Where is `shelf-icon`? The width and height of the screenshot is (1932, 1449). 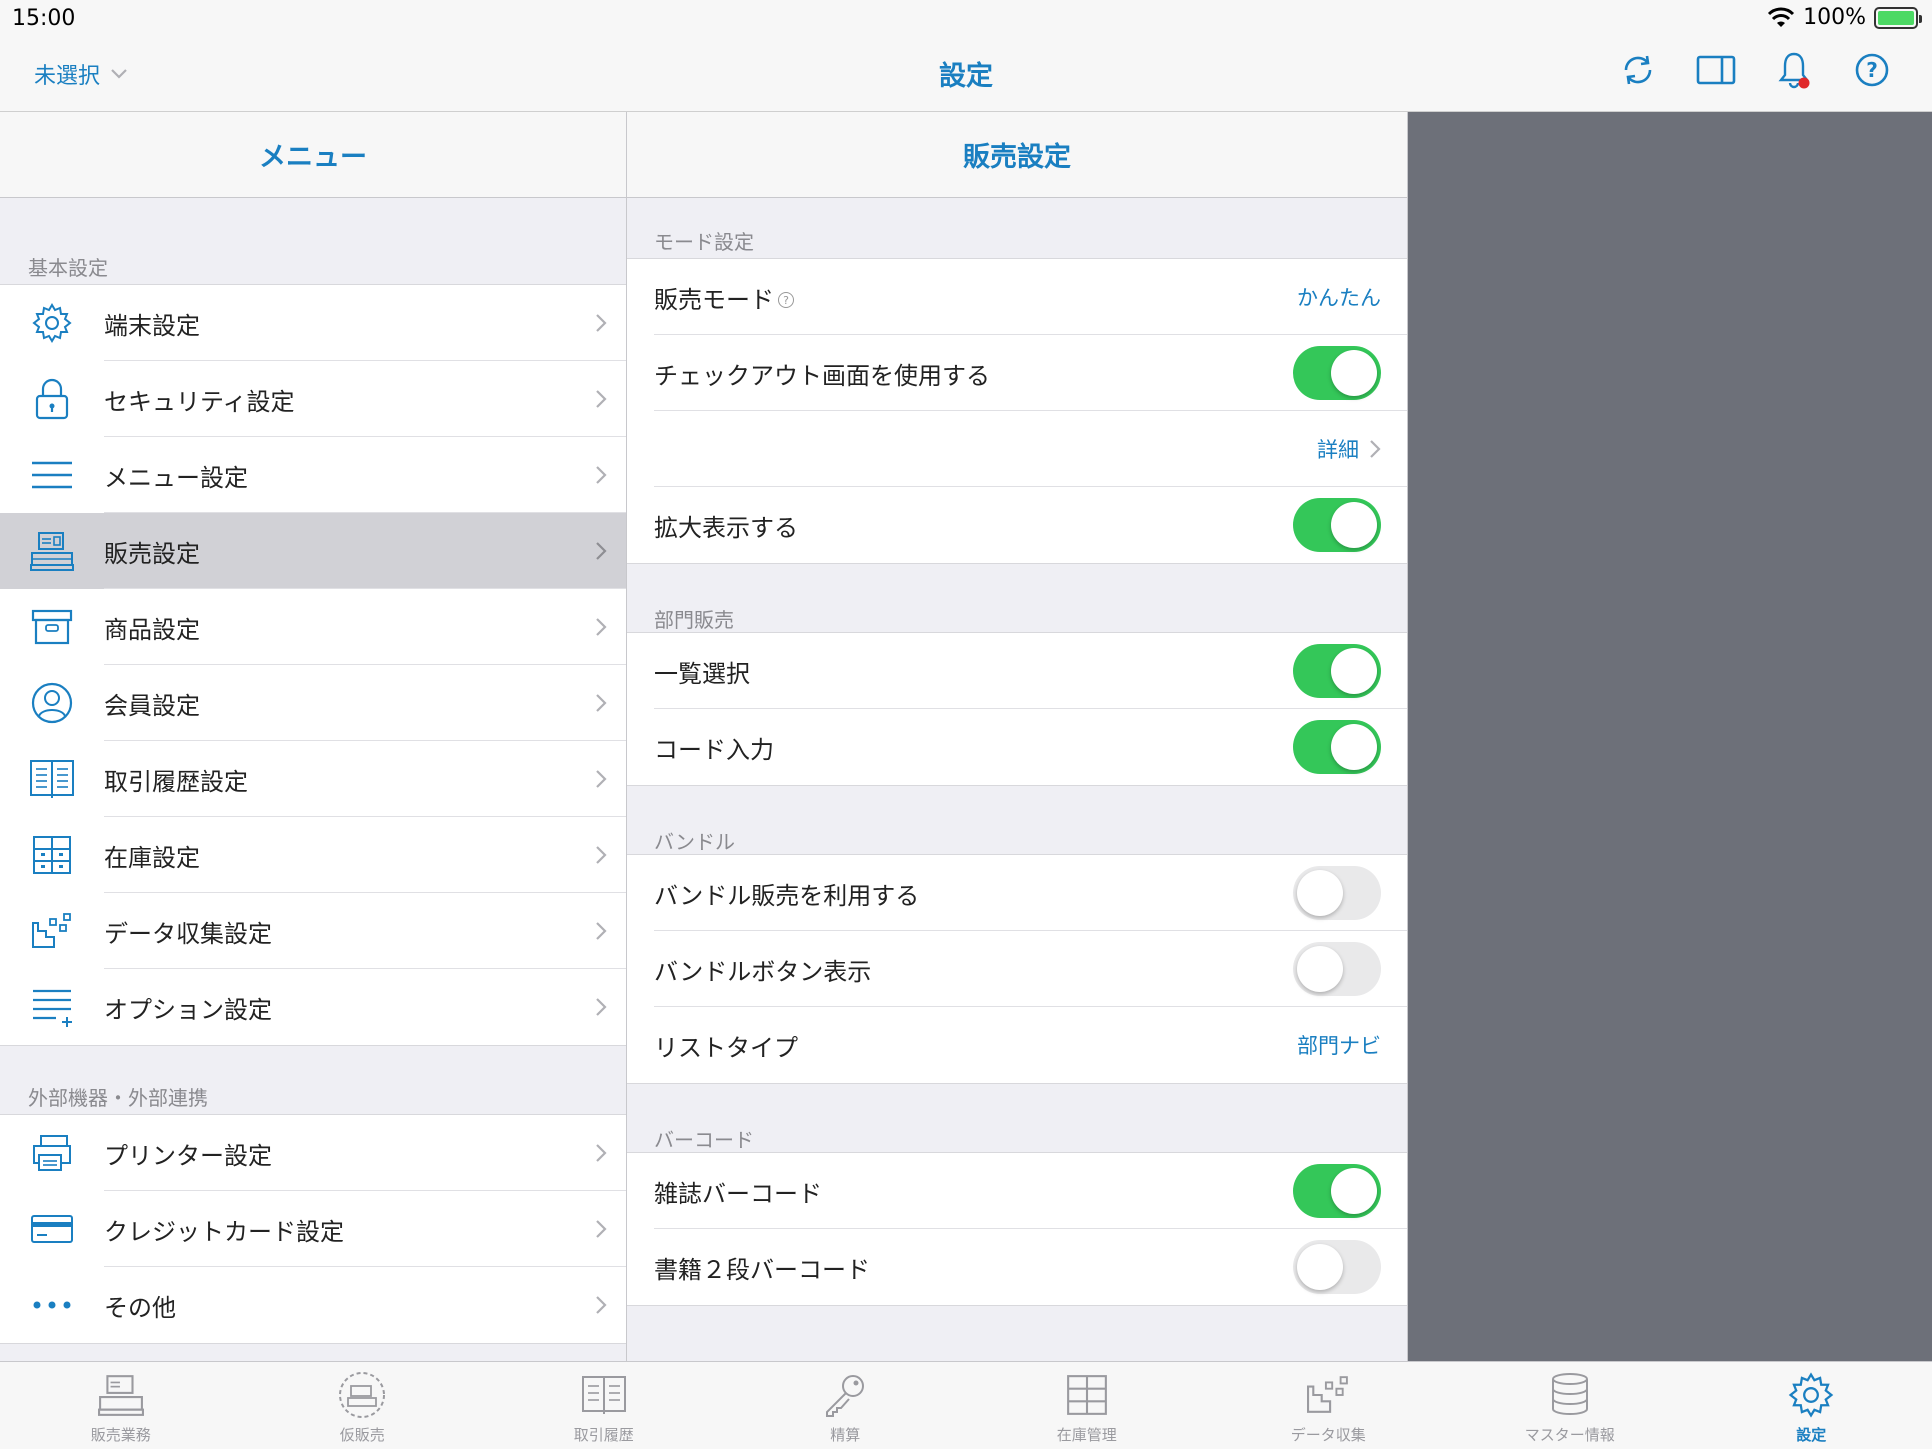
shelf-icon is located at coordinates (52, 855).